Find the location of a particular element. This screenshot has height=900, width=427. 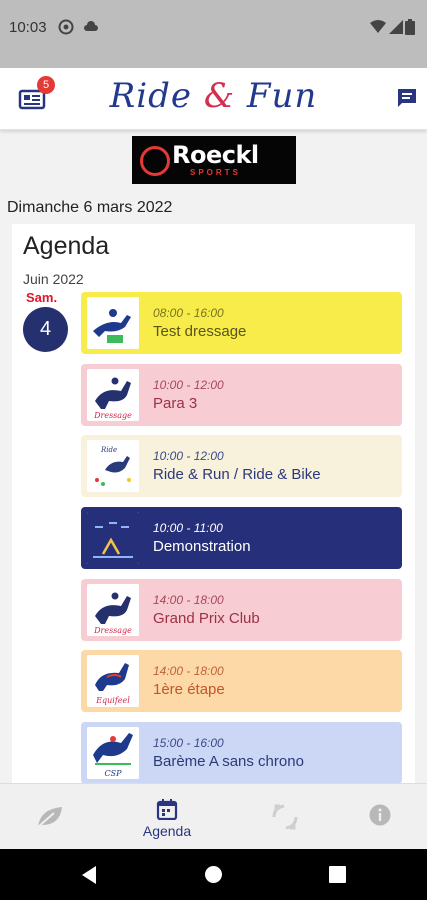

app-title: Ride & Fun is located at coordinates (213, 96).